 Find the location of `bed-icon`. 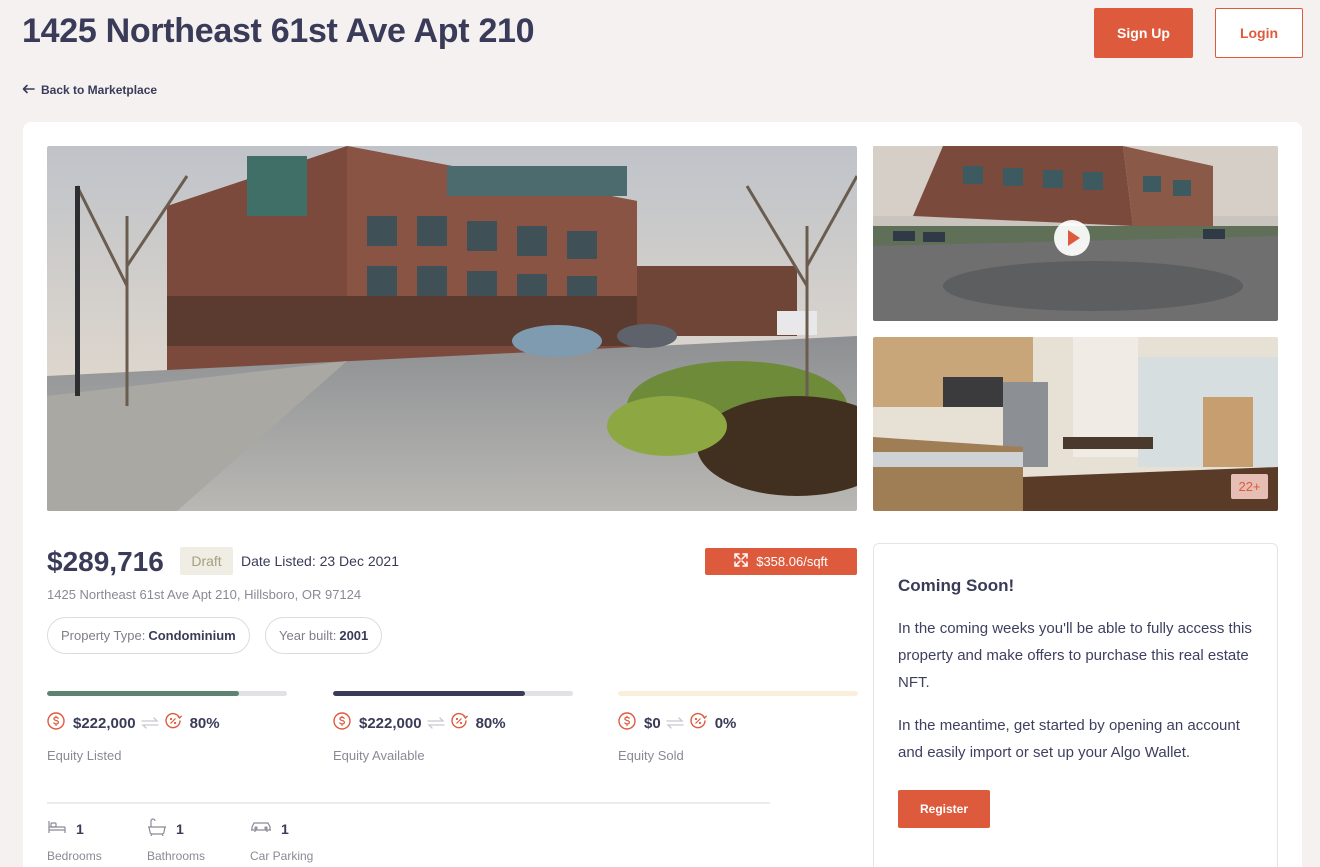

bed-icon is located at coordinates (57, 829).